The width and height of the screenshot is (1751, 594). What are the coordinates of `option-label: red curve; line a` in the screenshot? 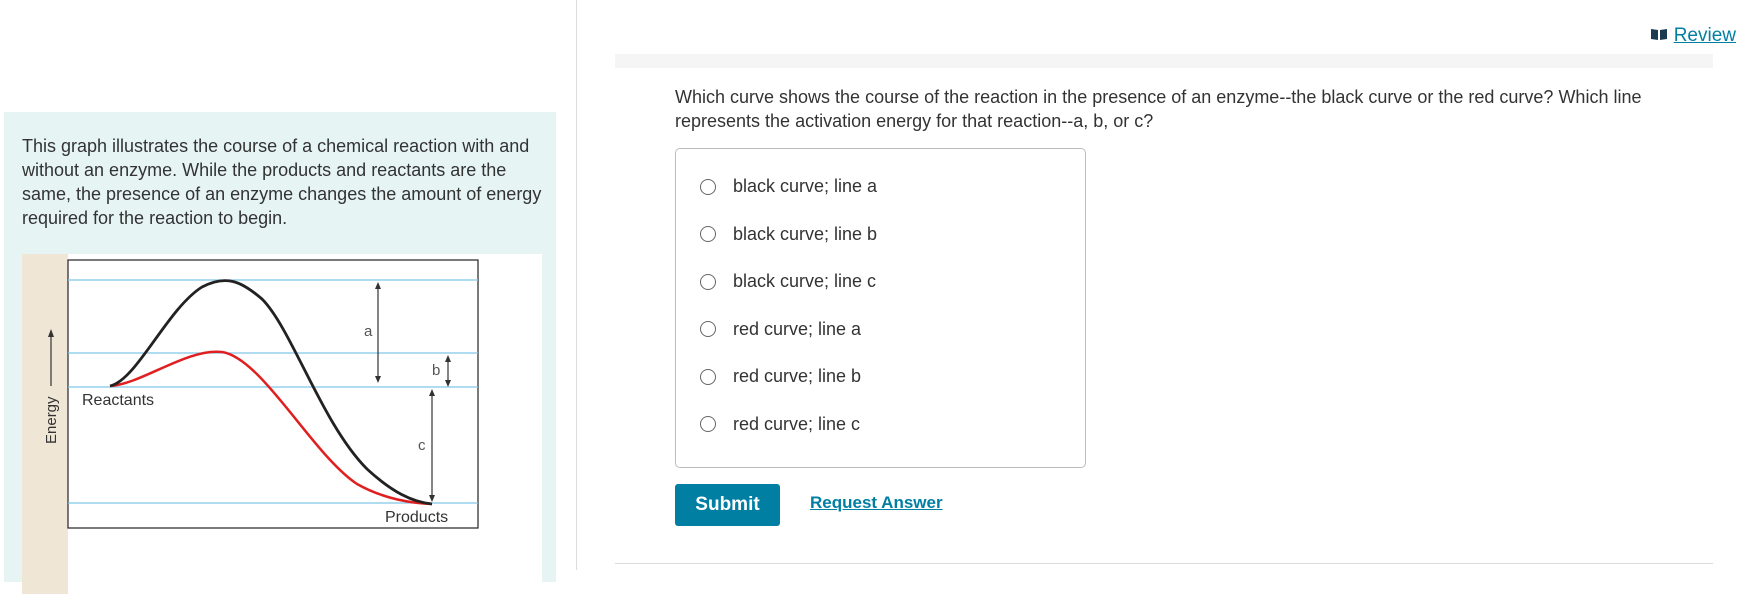 It's located at (797, 328).